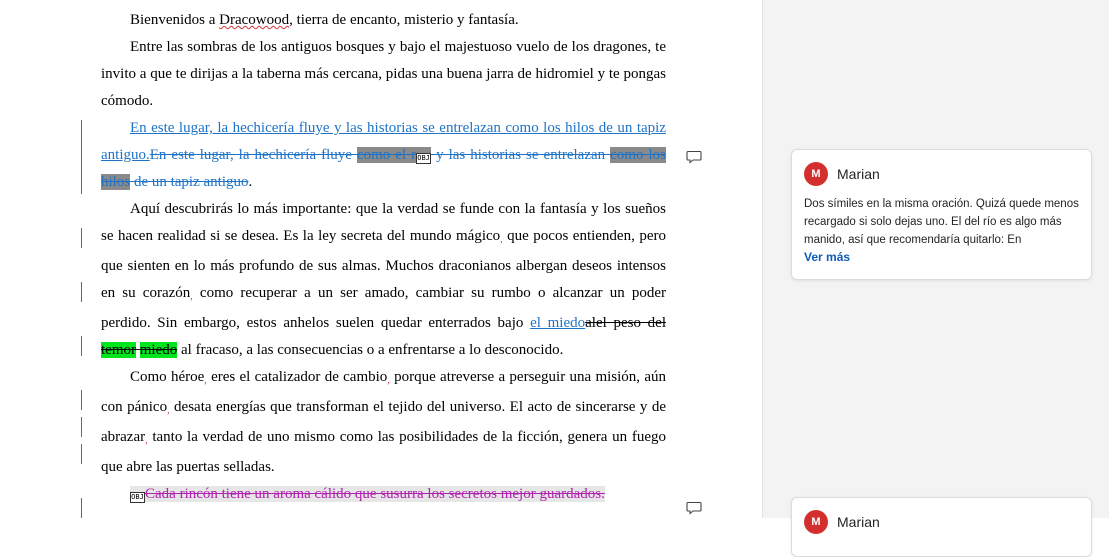 The width and height of the screenshot is (1109, 557). Describe the element at coordinates (827, 257) in the screenshot. I see `see-more-link: Ver más` at that location.